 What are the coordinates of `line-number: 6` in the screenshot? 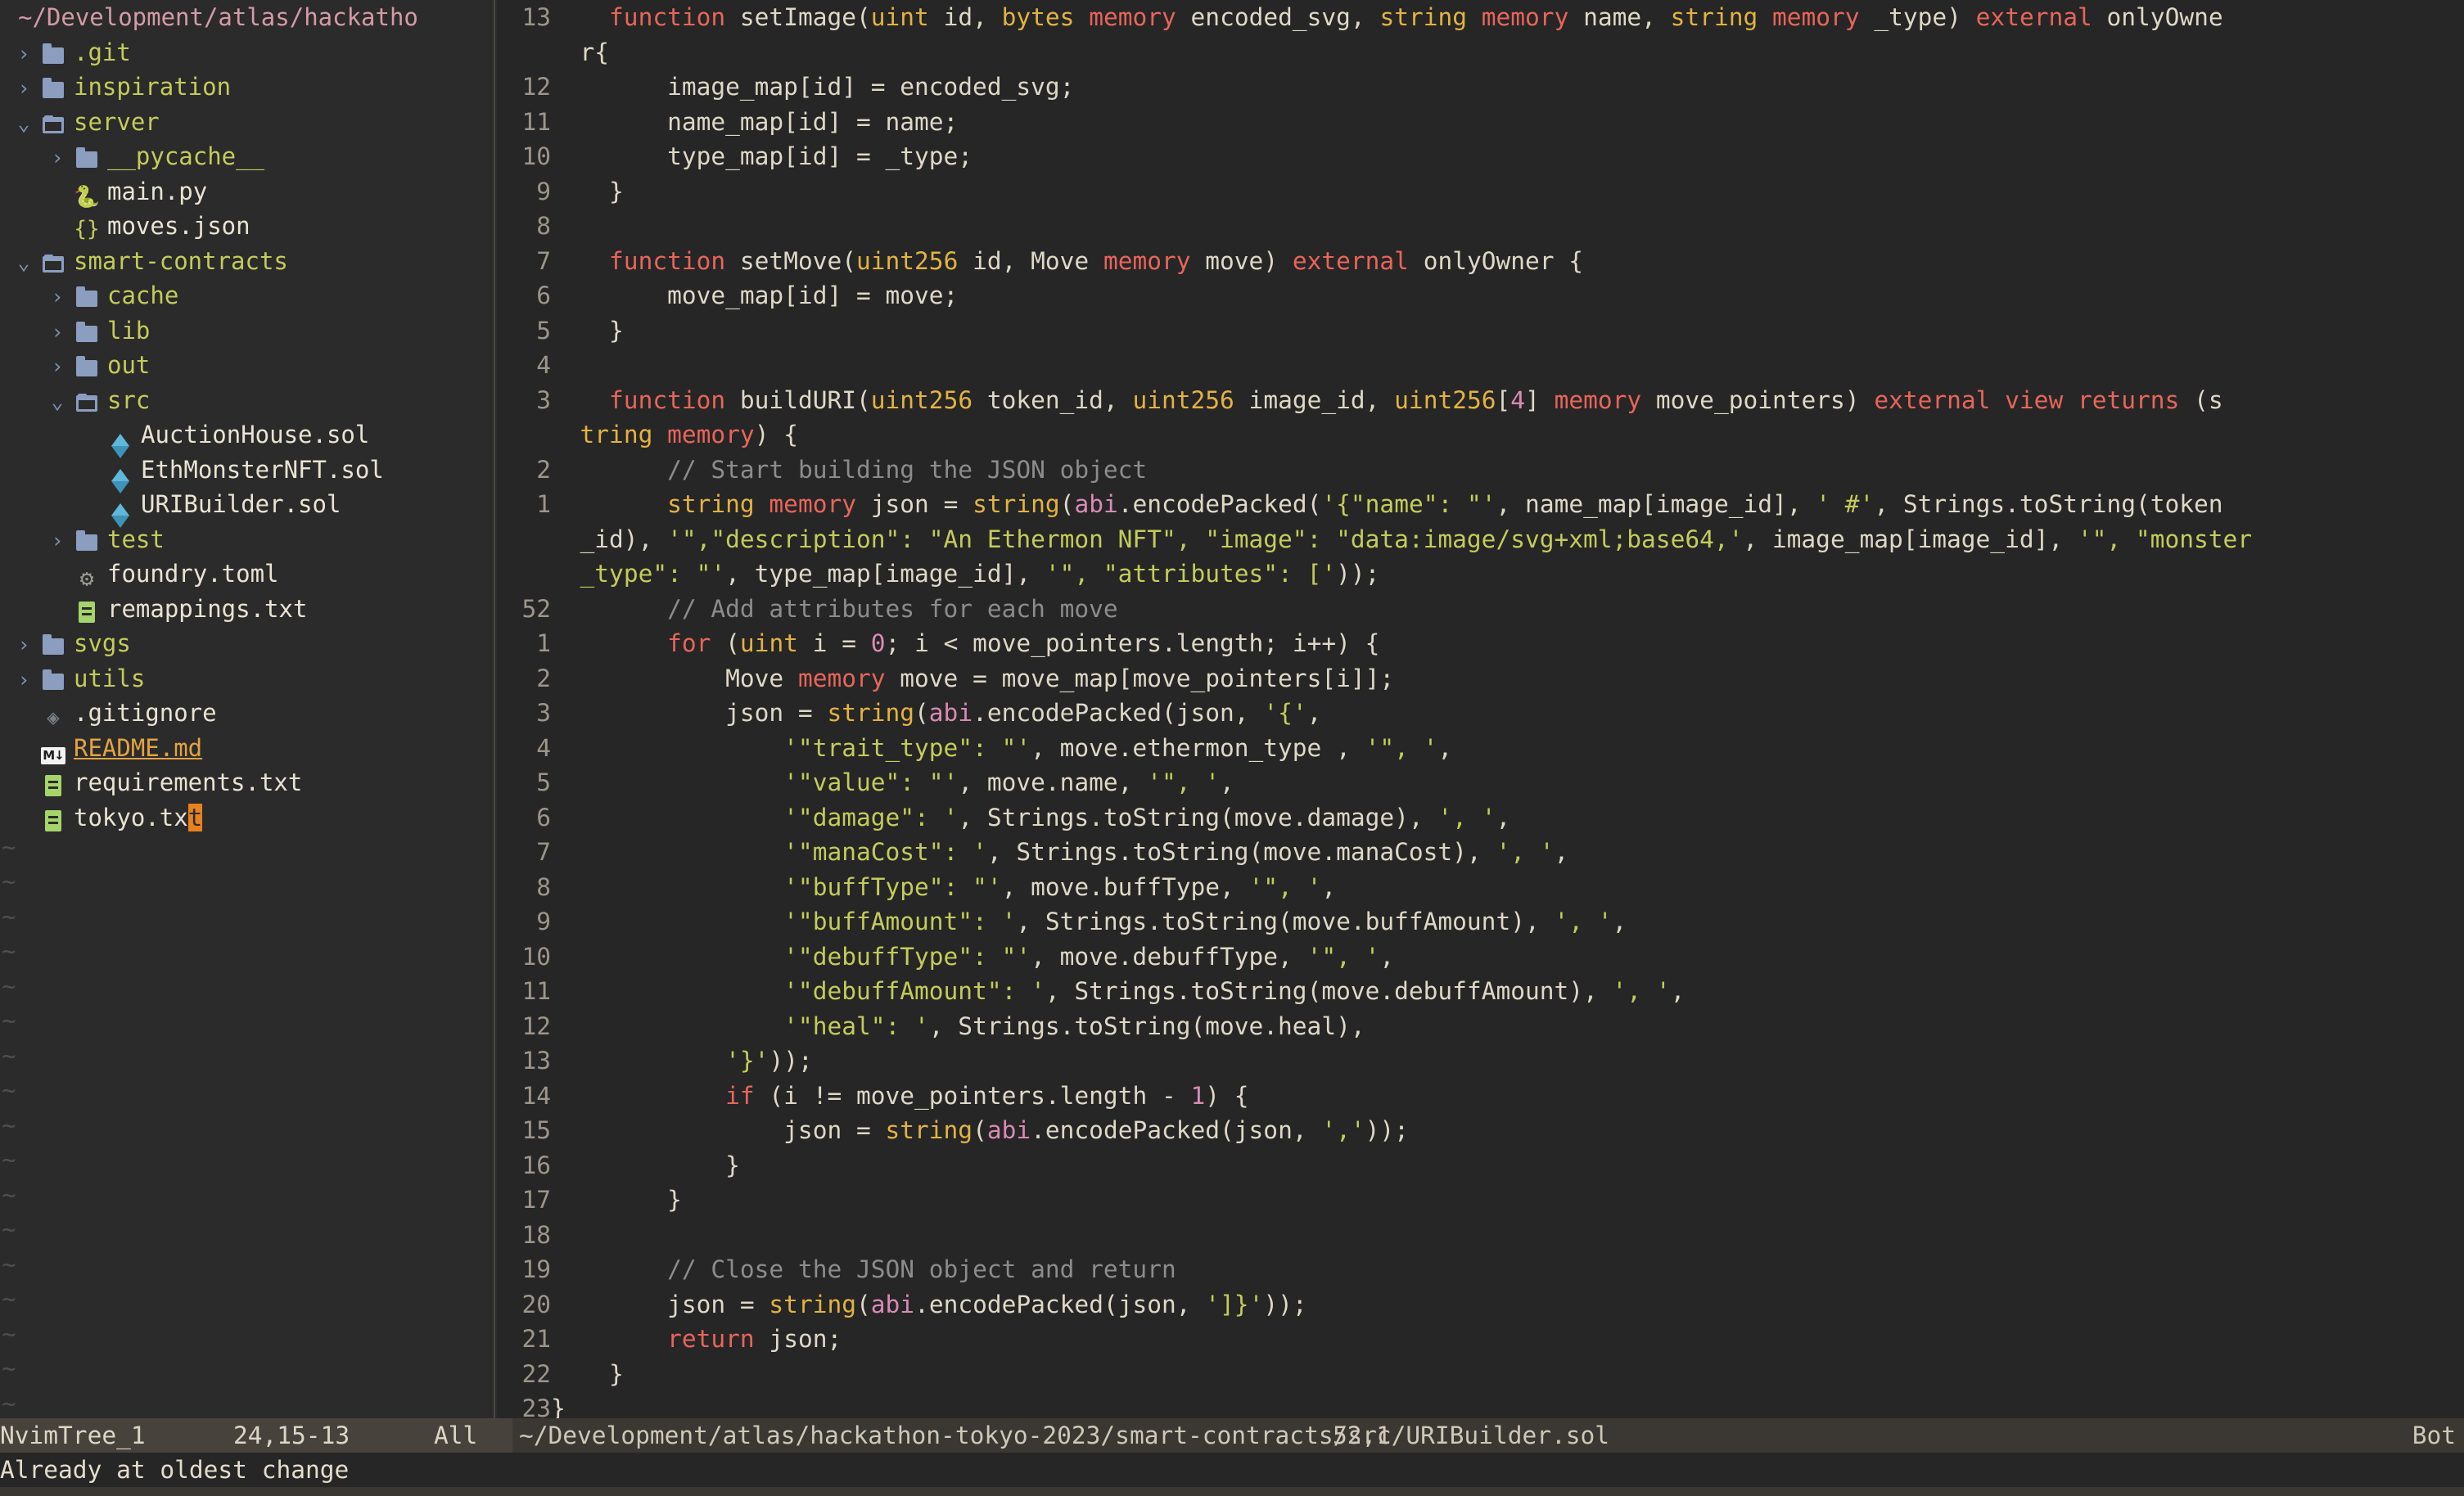 It's located at (543, 817).